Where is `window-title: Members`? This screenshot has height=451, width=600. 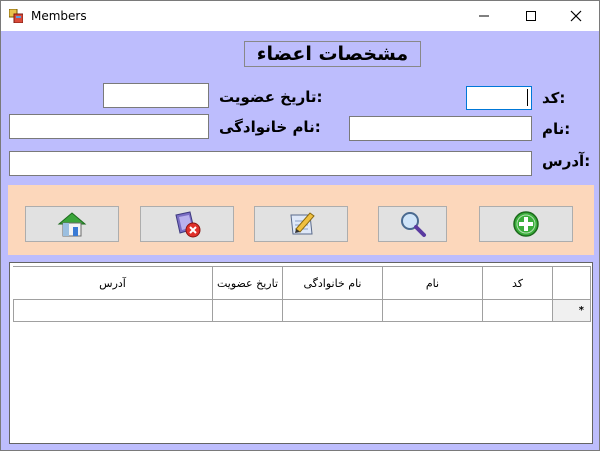 window-title: Members is located at coordinates (59, 16).